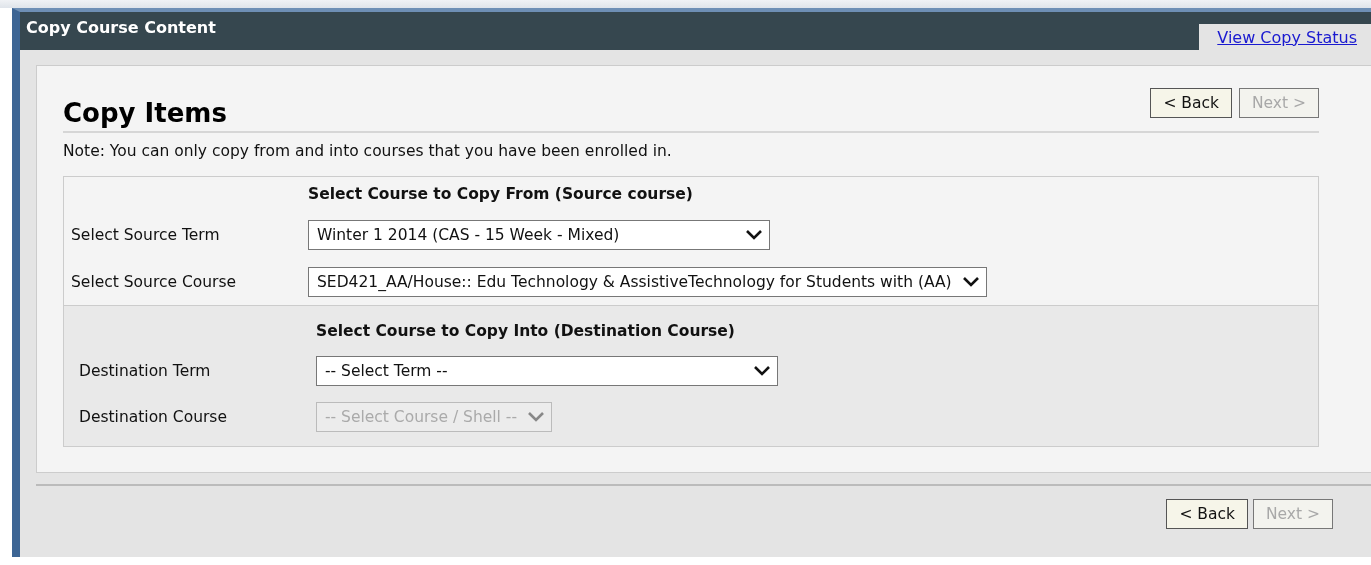 The width and height of the screenshot is (1371, 565). What do you see at coordinates (145, 113) in the screenshot?
I see `page-heading: Copy Items` at bounding box center [145, 113].